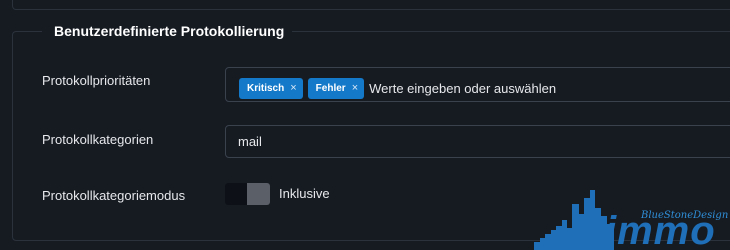  What do you see at coordinates (304, 193) in the screenshot?
I see `toggle-label: Inklusive` at bounding box center [304, 193].